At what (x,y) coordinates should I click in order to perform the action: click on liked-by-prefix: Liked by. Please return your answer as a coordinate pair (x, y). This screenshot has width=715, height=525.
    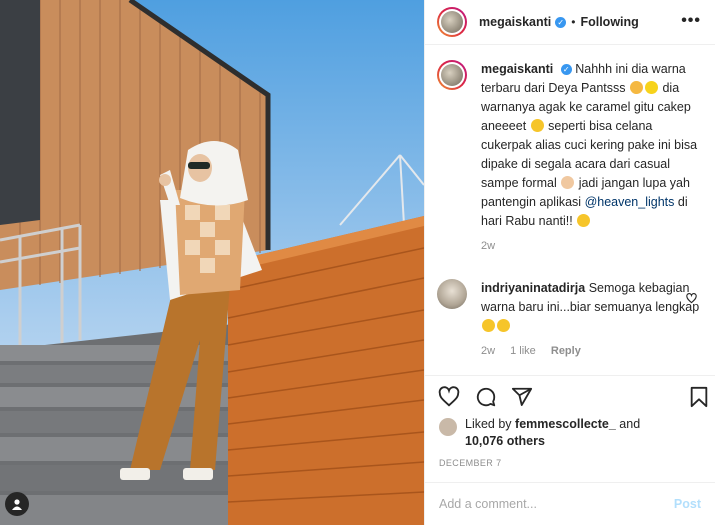
    Looking at the image, I should click on (488, 424).